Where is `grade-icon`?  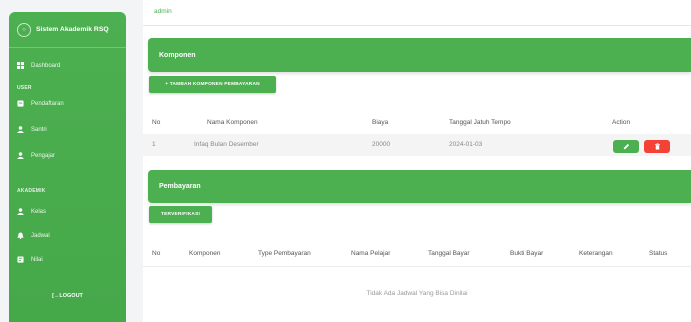
grade-icon is located at coordinates (20, 259).